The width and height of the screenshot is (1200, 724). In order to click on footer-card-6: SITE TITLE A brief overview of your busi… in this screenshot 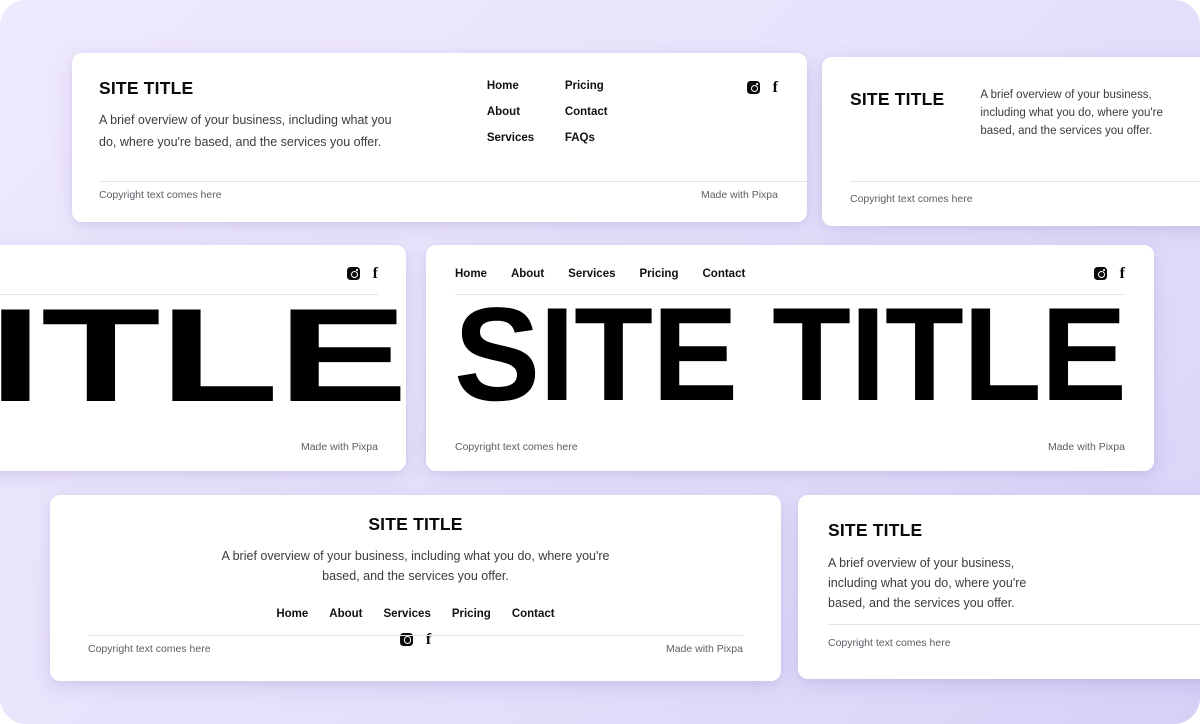, I will do `click(999, 587)`.